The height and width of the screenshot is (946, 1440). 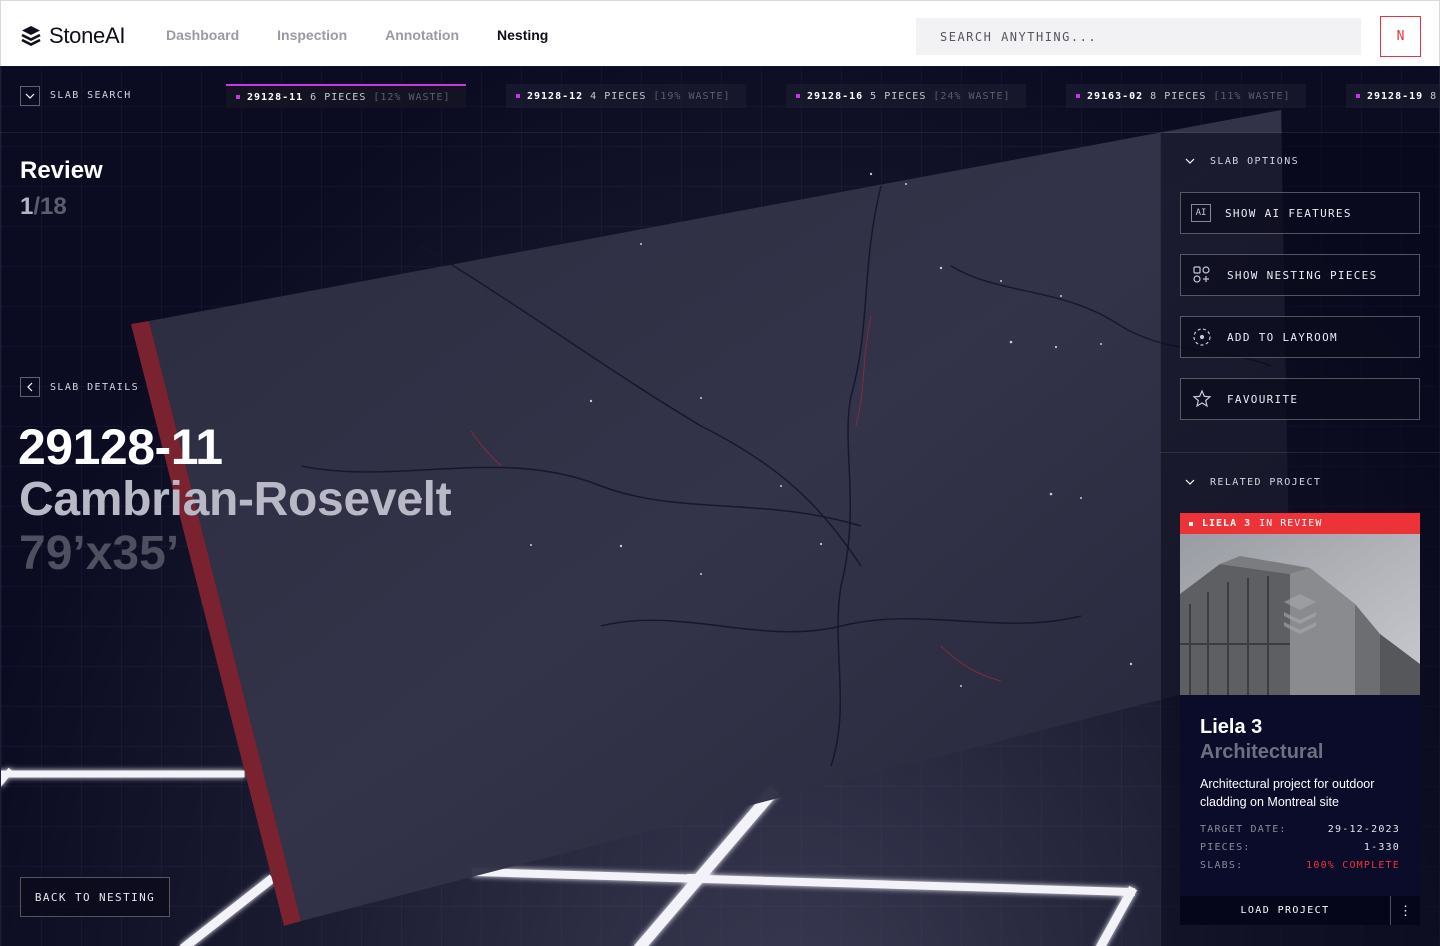 What do you see at coordinates (1288, 213) in the screenshot?
I see `button-label: SHOW AI FEATURES` at bounding box center [1288, 213].